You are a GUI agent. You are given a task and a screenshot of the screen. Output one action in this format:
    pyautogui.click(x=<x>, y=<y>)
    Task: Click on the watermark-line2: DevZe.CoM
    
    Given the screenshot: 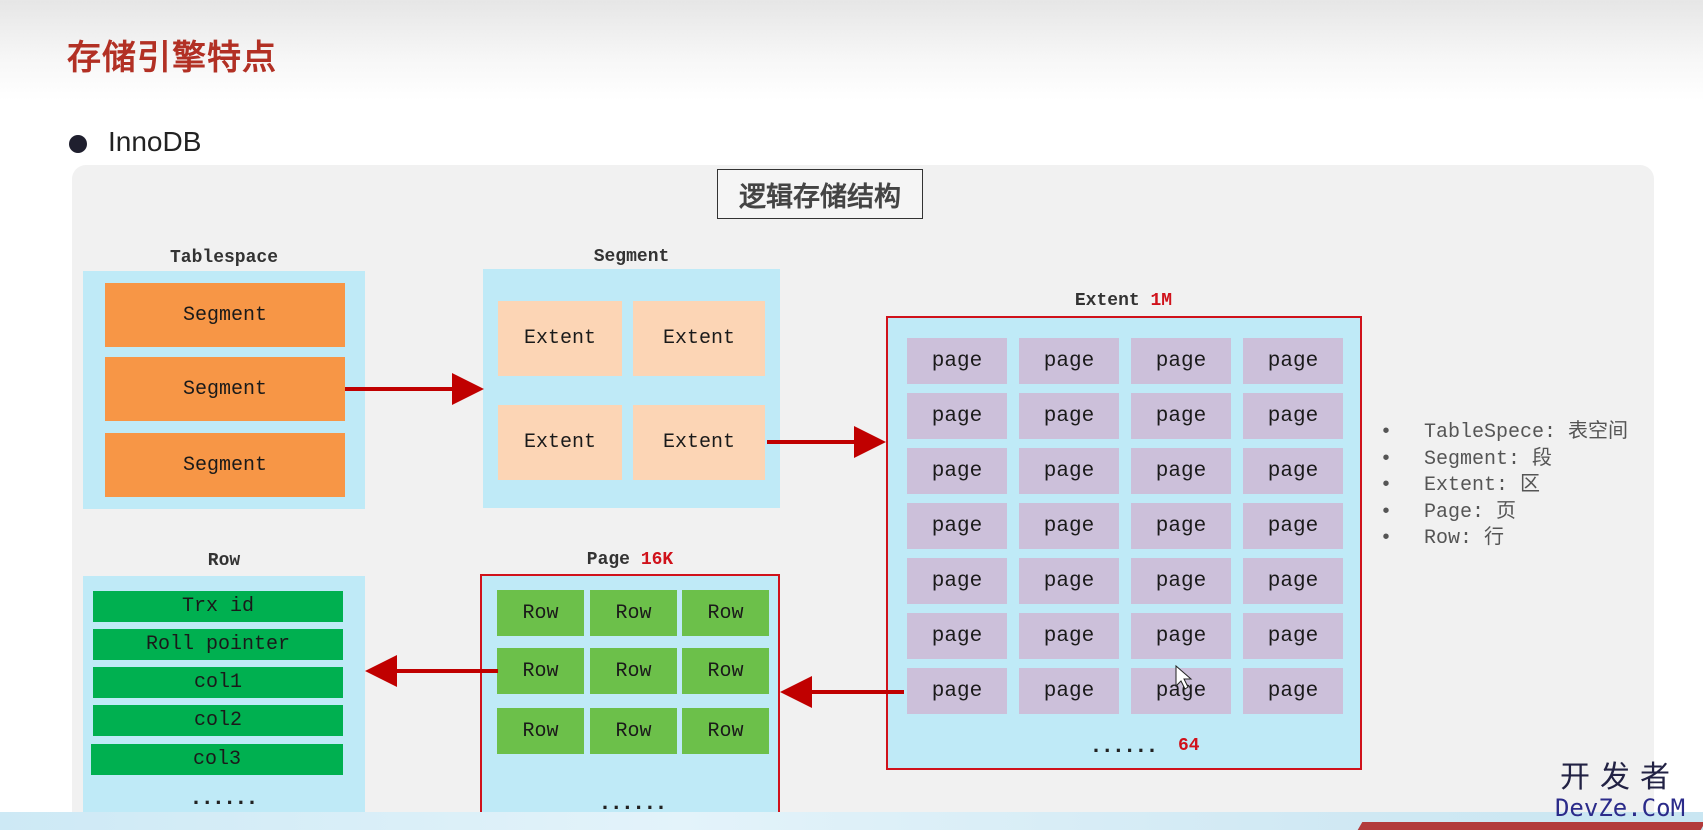 What is the action you would take?
    pyautogui.click(x=1620, y=808)
    